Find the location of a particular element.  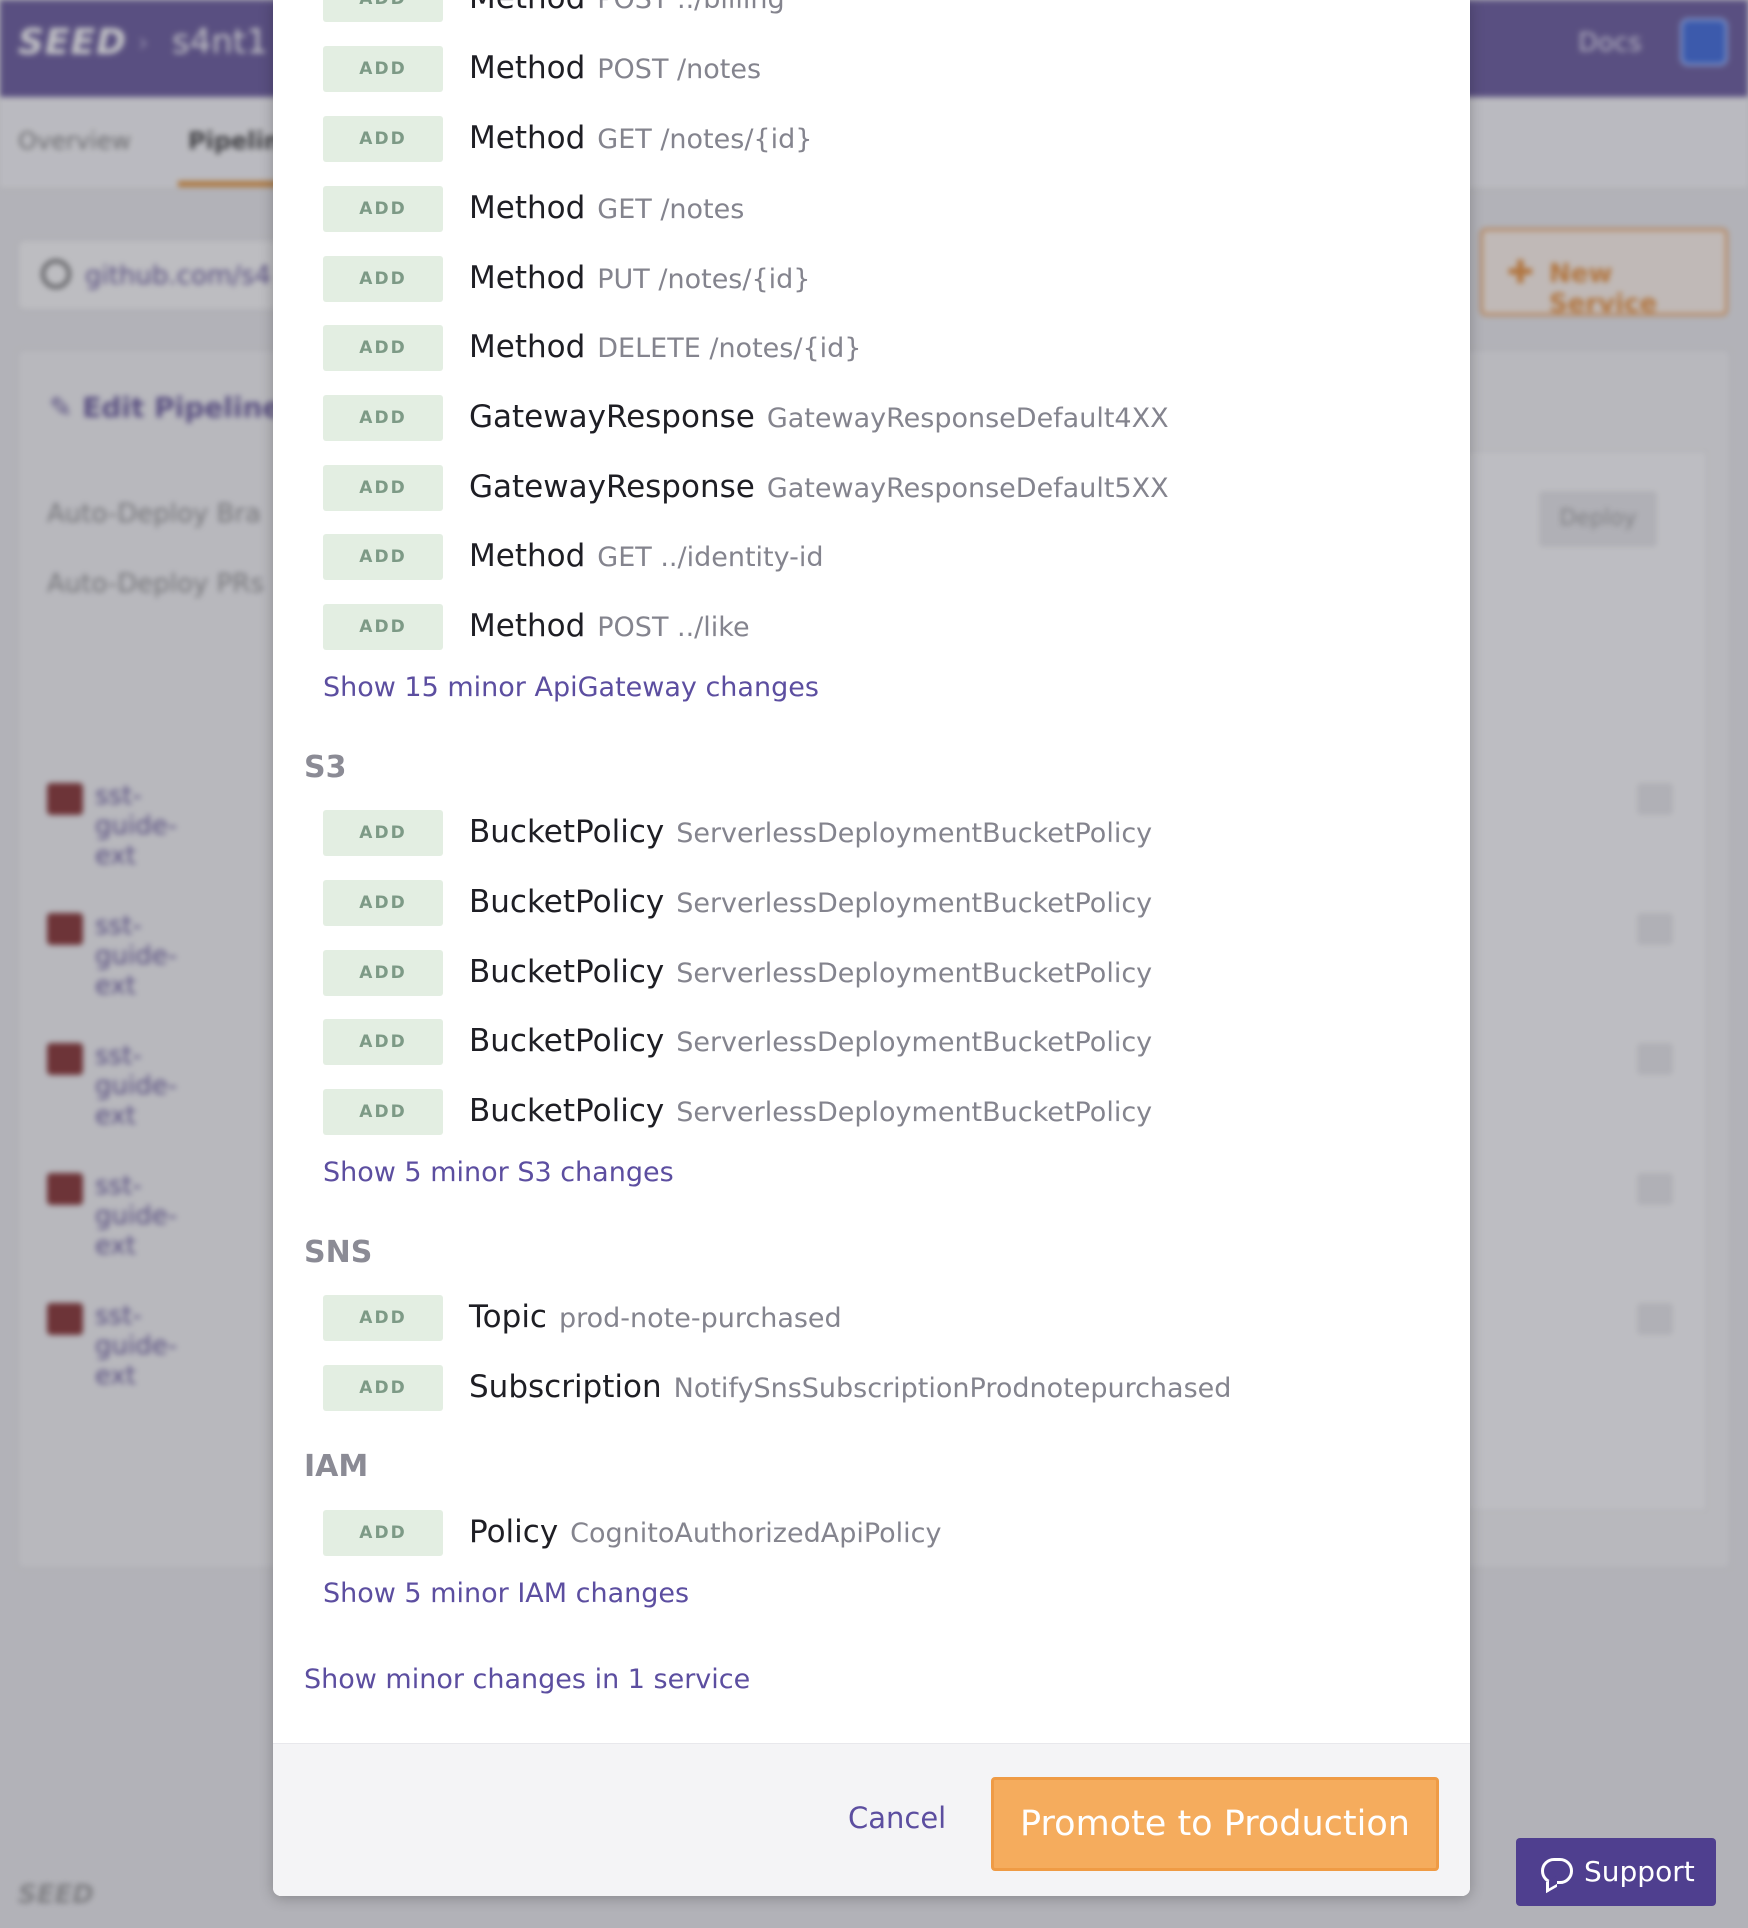

resource-name: PUT /notes/{id} is located at coordinates (704, 279).